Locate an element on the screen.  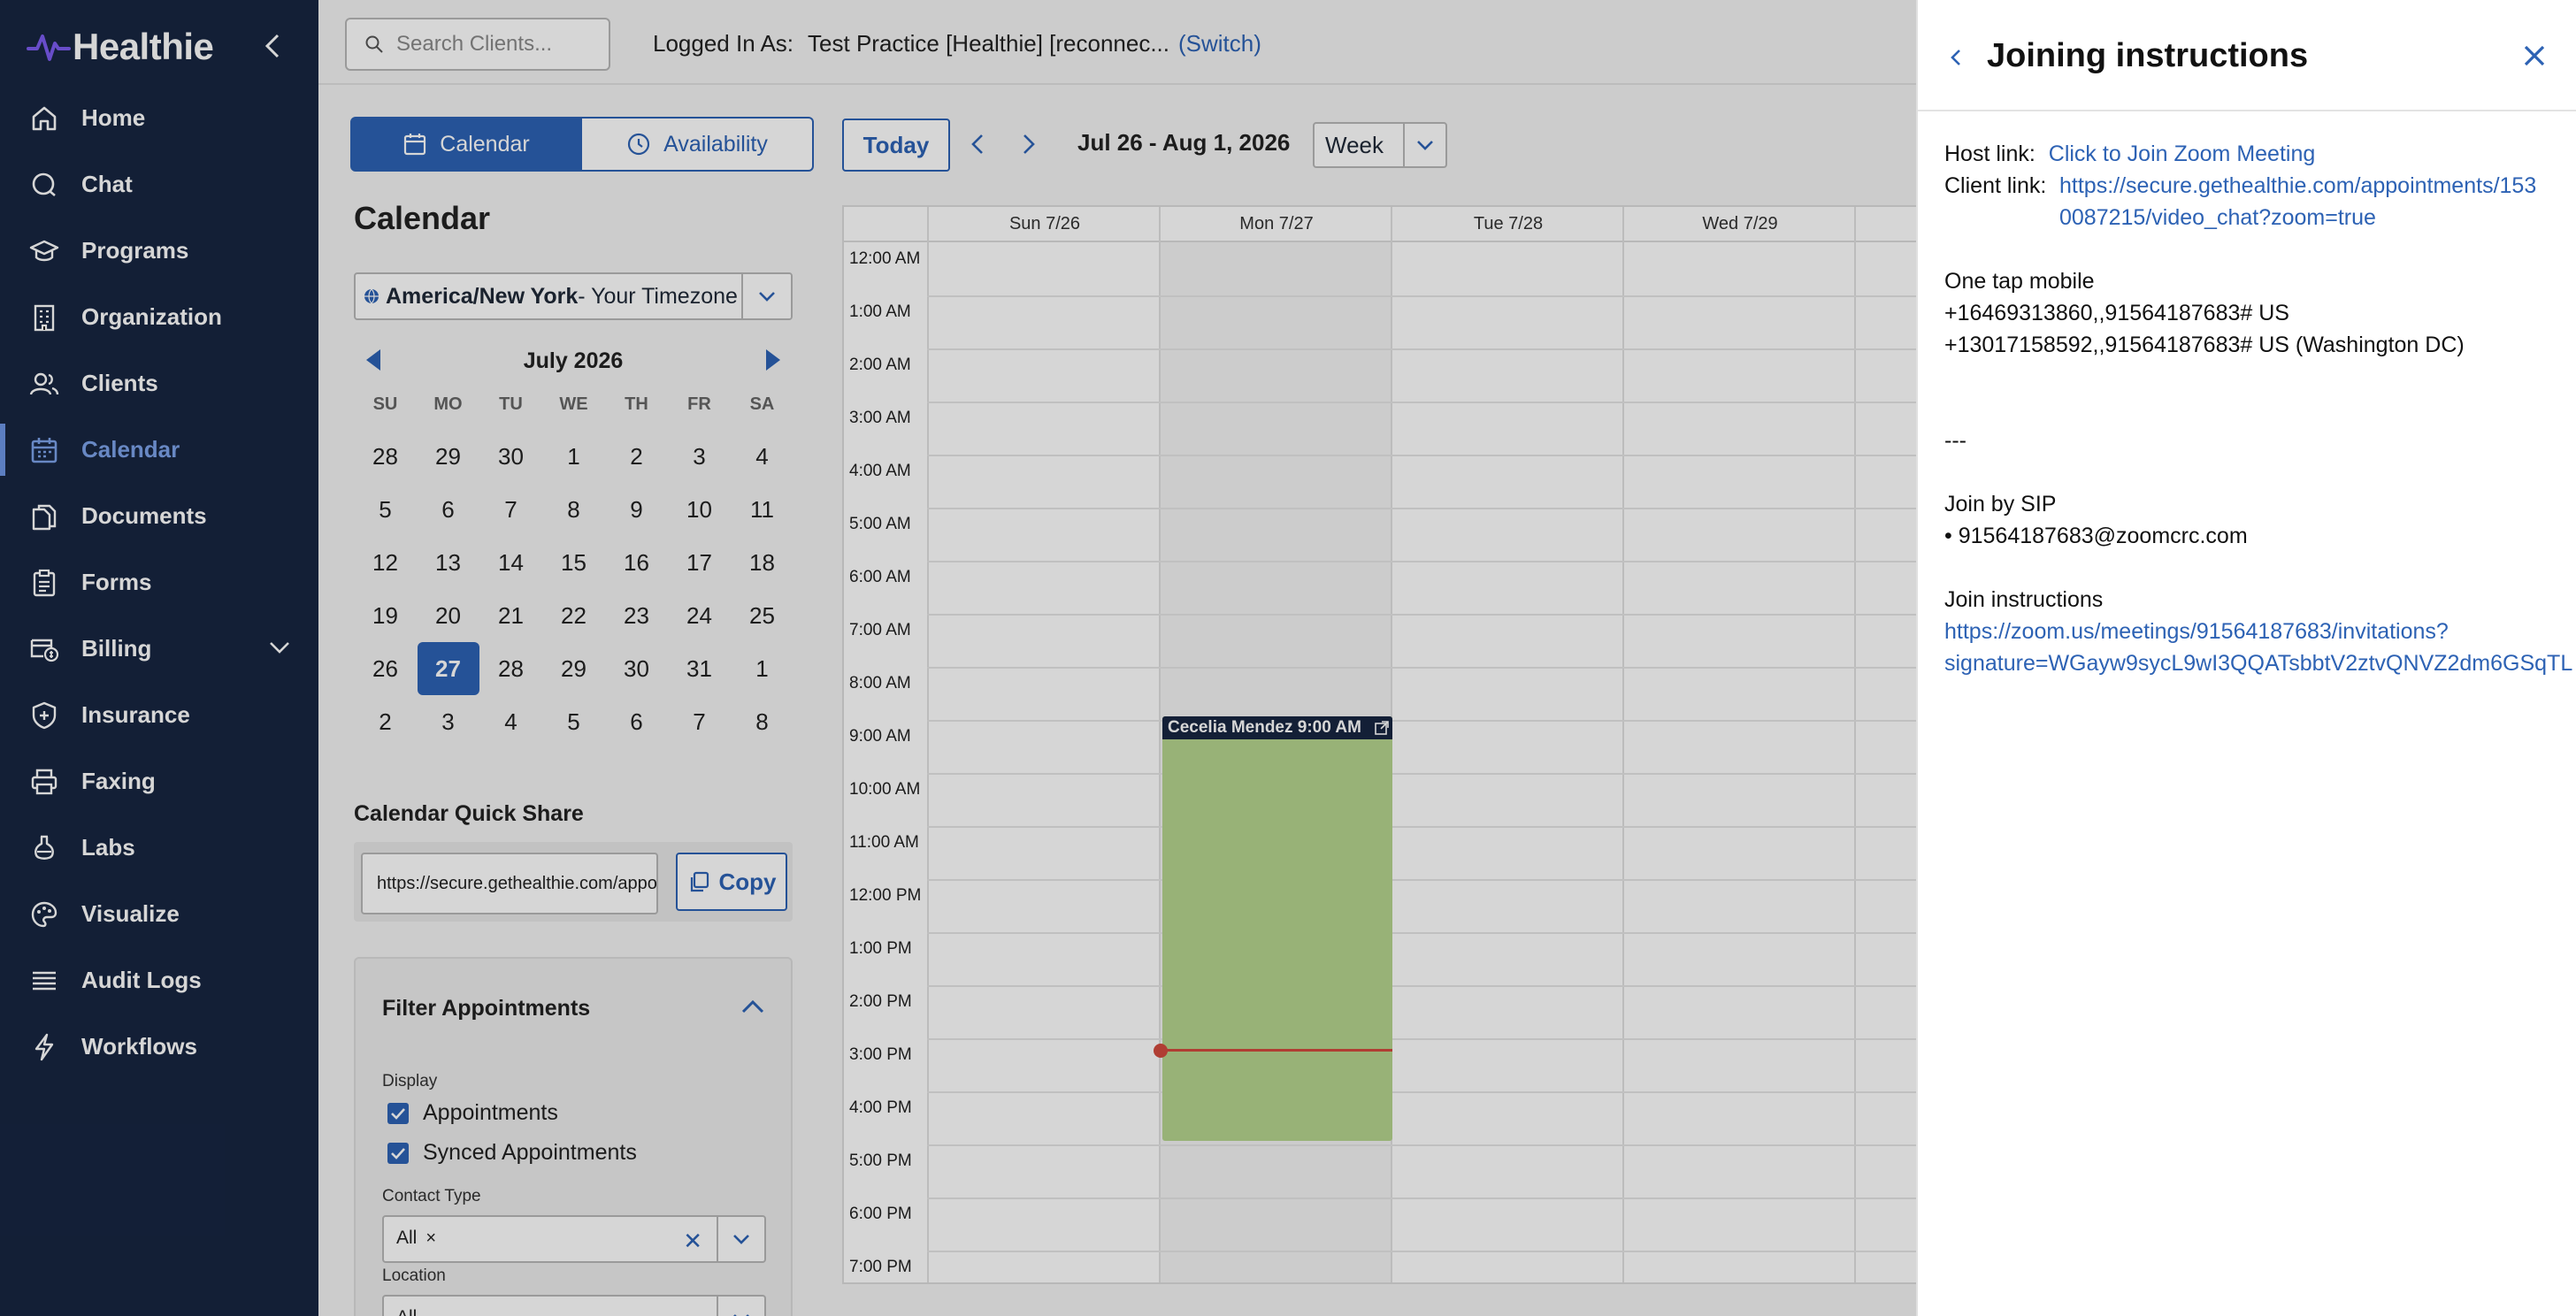
sip-title: Join by SIP is located at coordinates (2000, 504).